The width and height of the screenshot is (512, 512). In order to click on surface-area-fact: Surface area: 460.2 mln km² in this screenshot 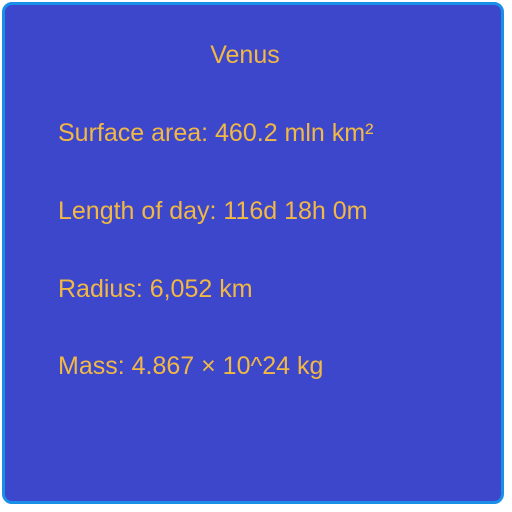, I will do `click(216, 133)`.